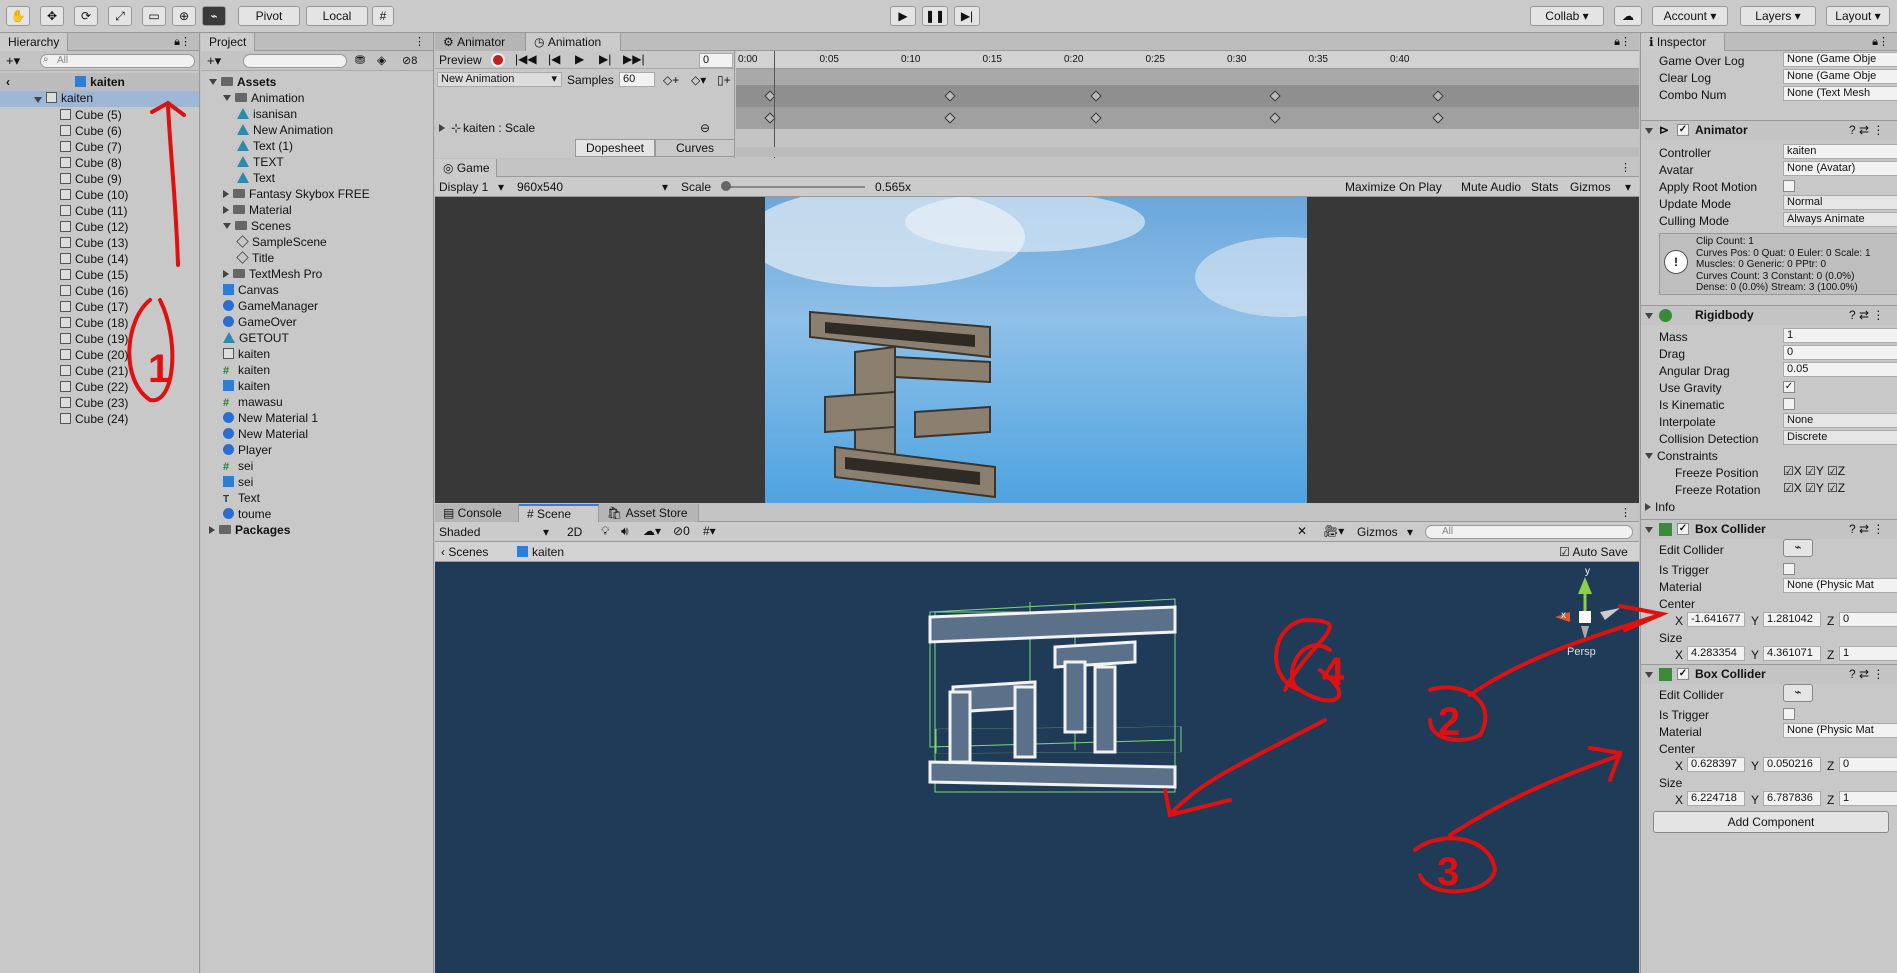 This screenshot has width=1897, height=973. What do you see at coordinates (1683, 529) in the screenshot?
I see `box-collider-1-enabled-checkbox: ✓` at bounding box center [1683, 529].